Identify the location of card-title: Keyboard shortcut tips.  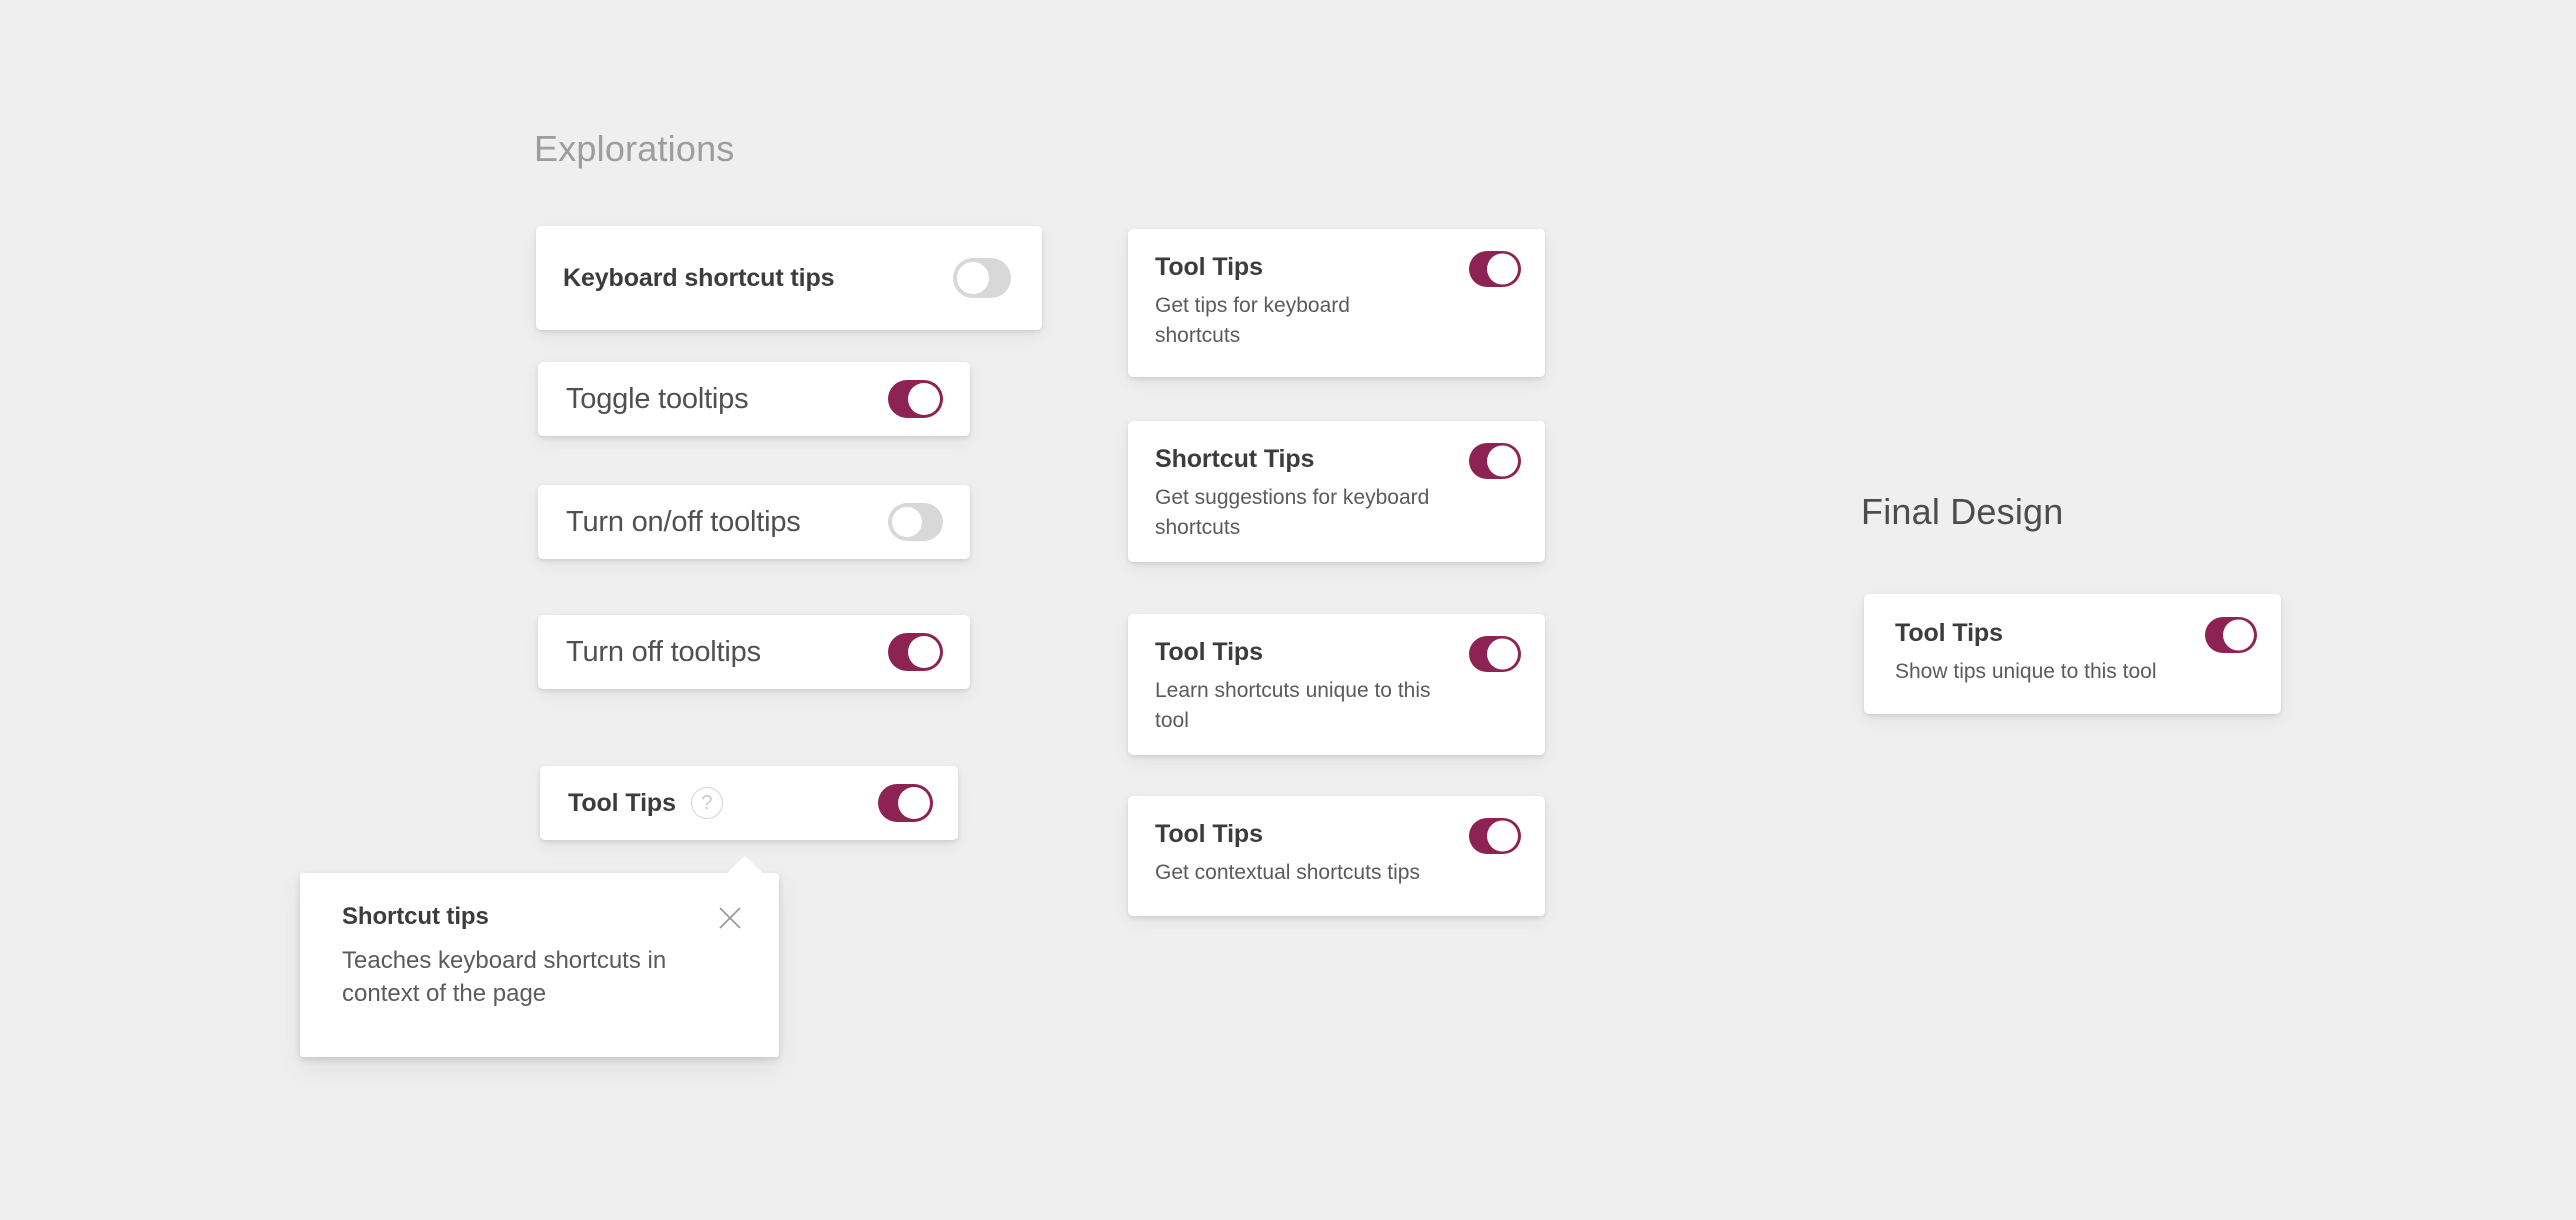
(699, 277).